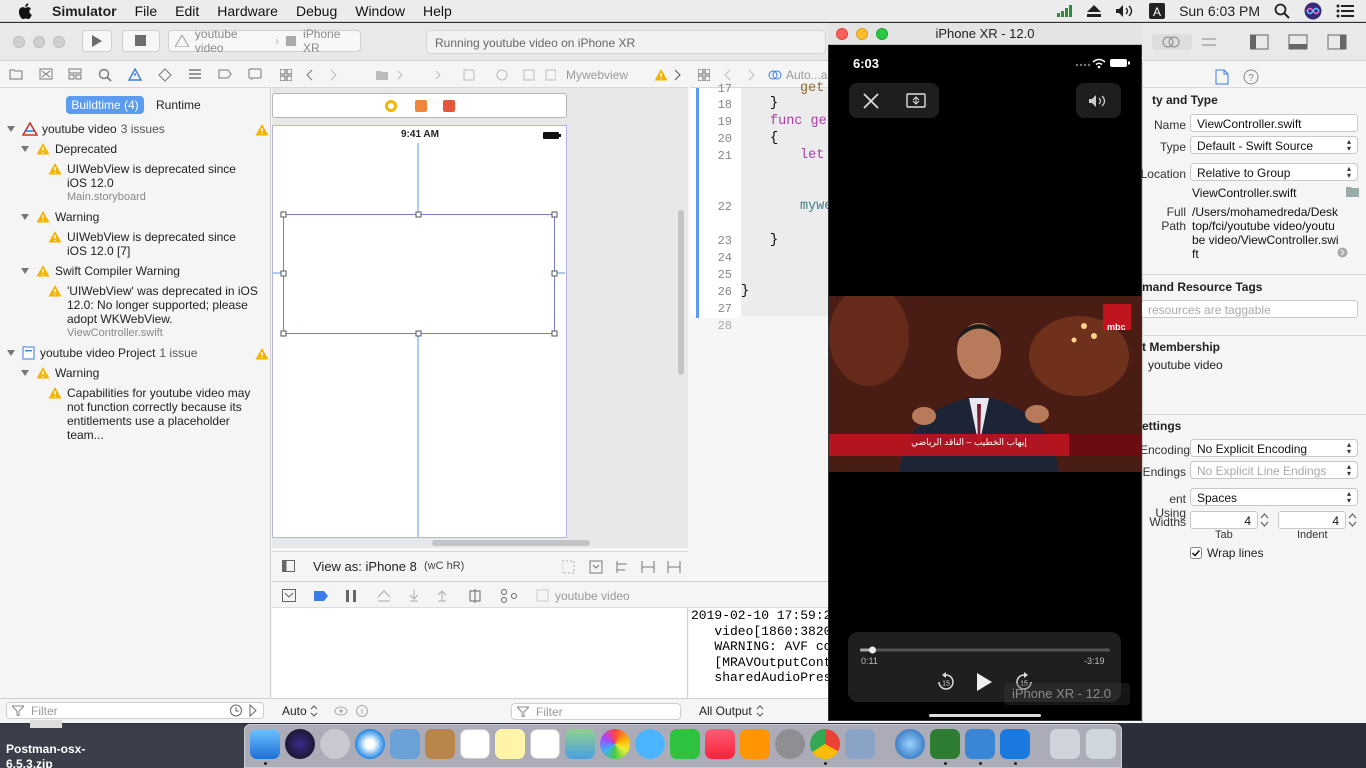  What do you see at coordinates (596, 711) in the screenshot?
I see `console-filter-input: Filter` at bounding box center [596, 711].